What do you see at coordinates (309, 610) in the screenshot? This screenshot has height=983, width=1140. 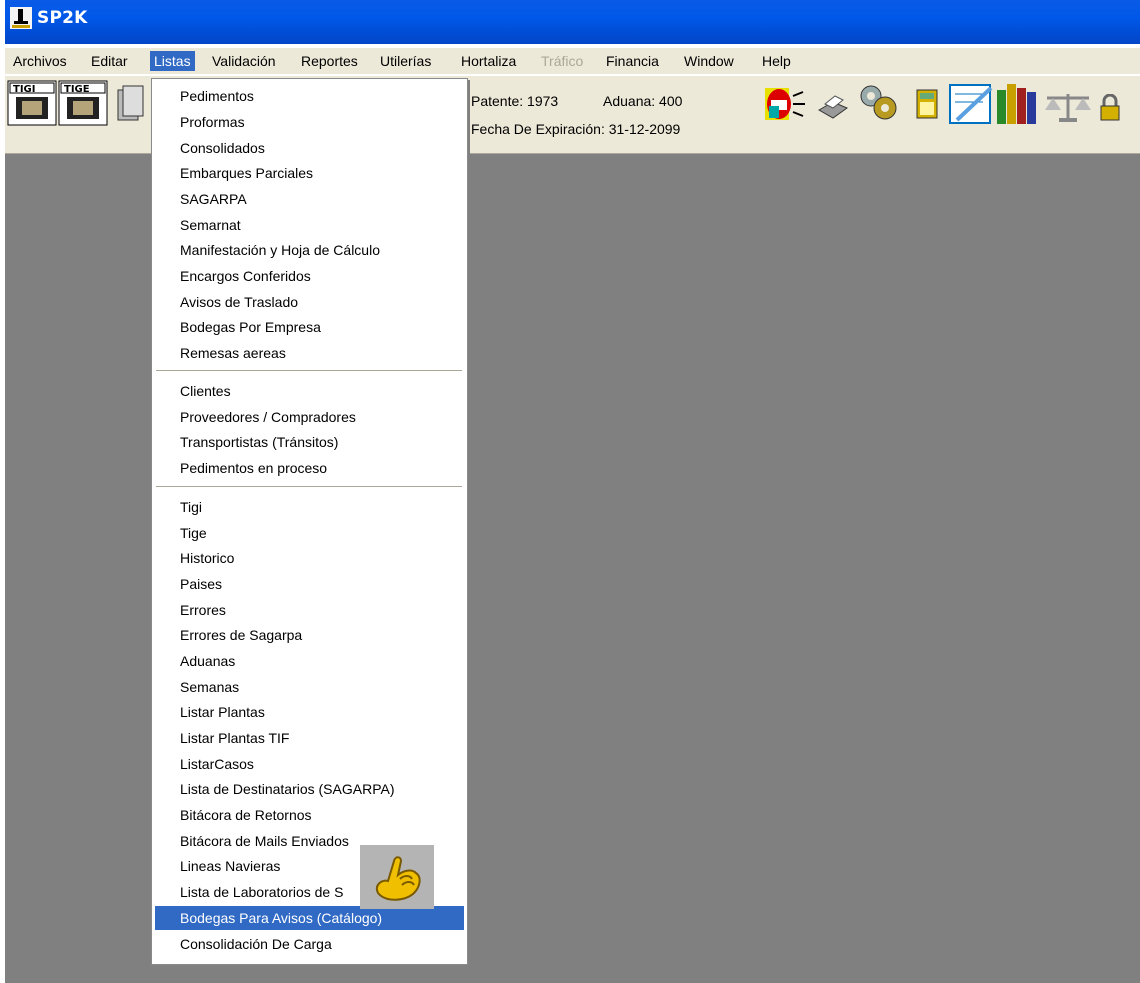 I see `menu-item-errores: Errores` at bounding box center [309, 610].